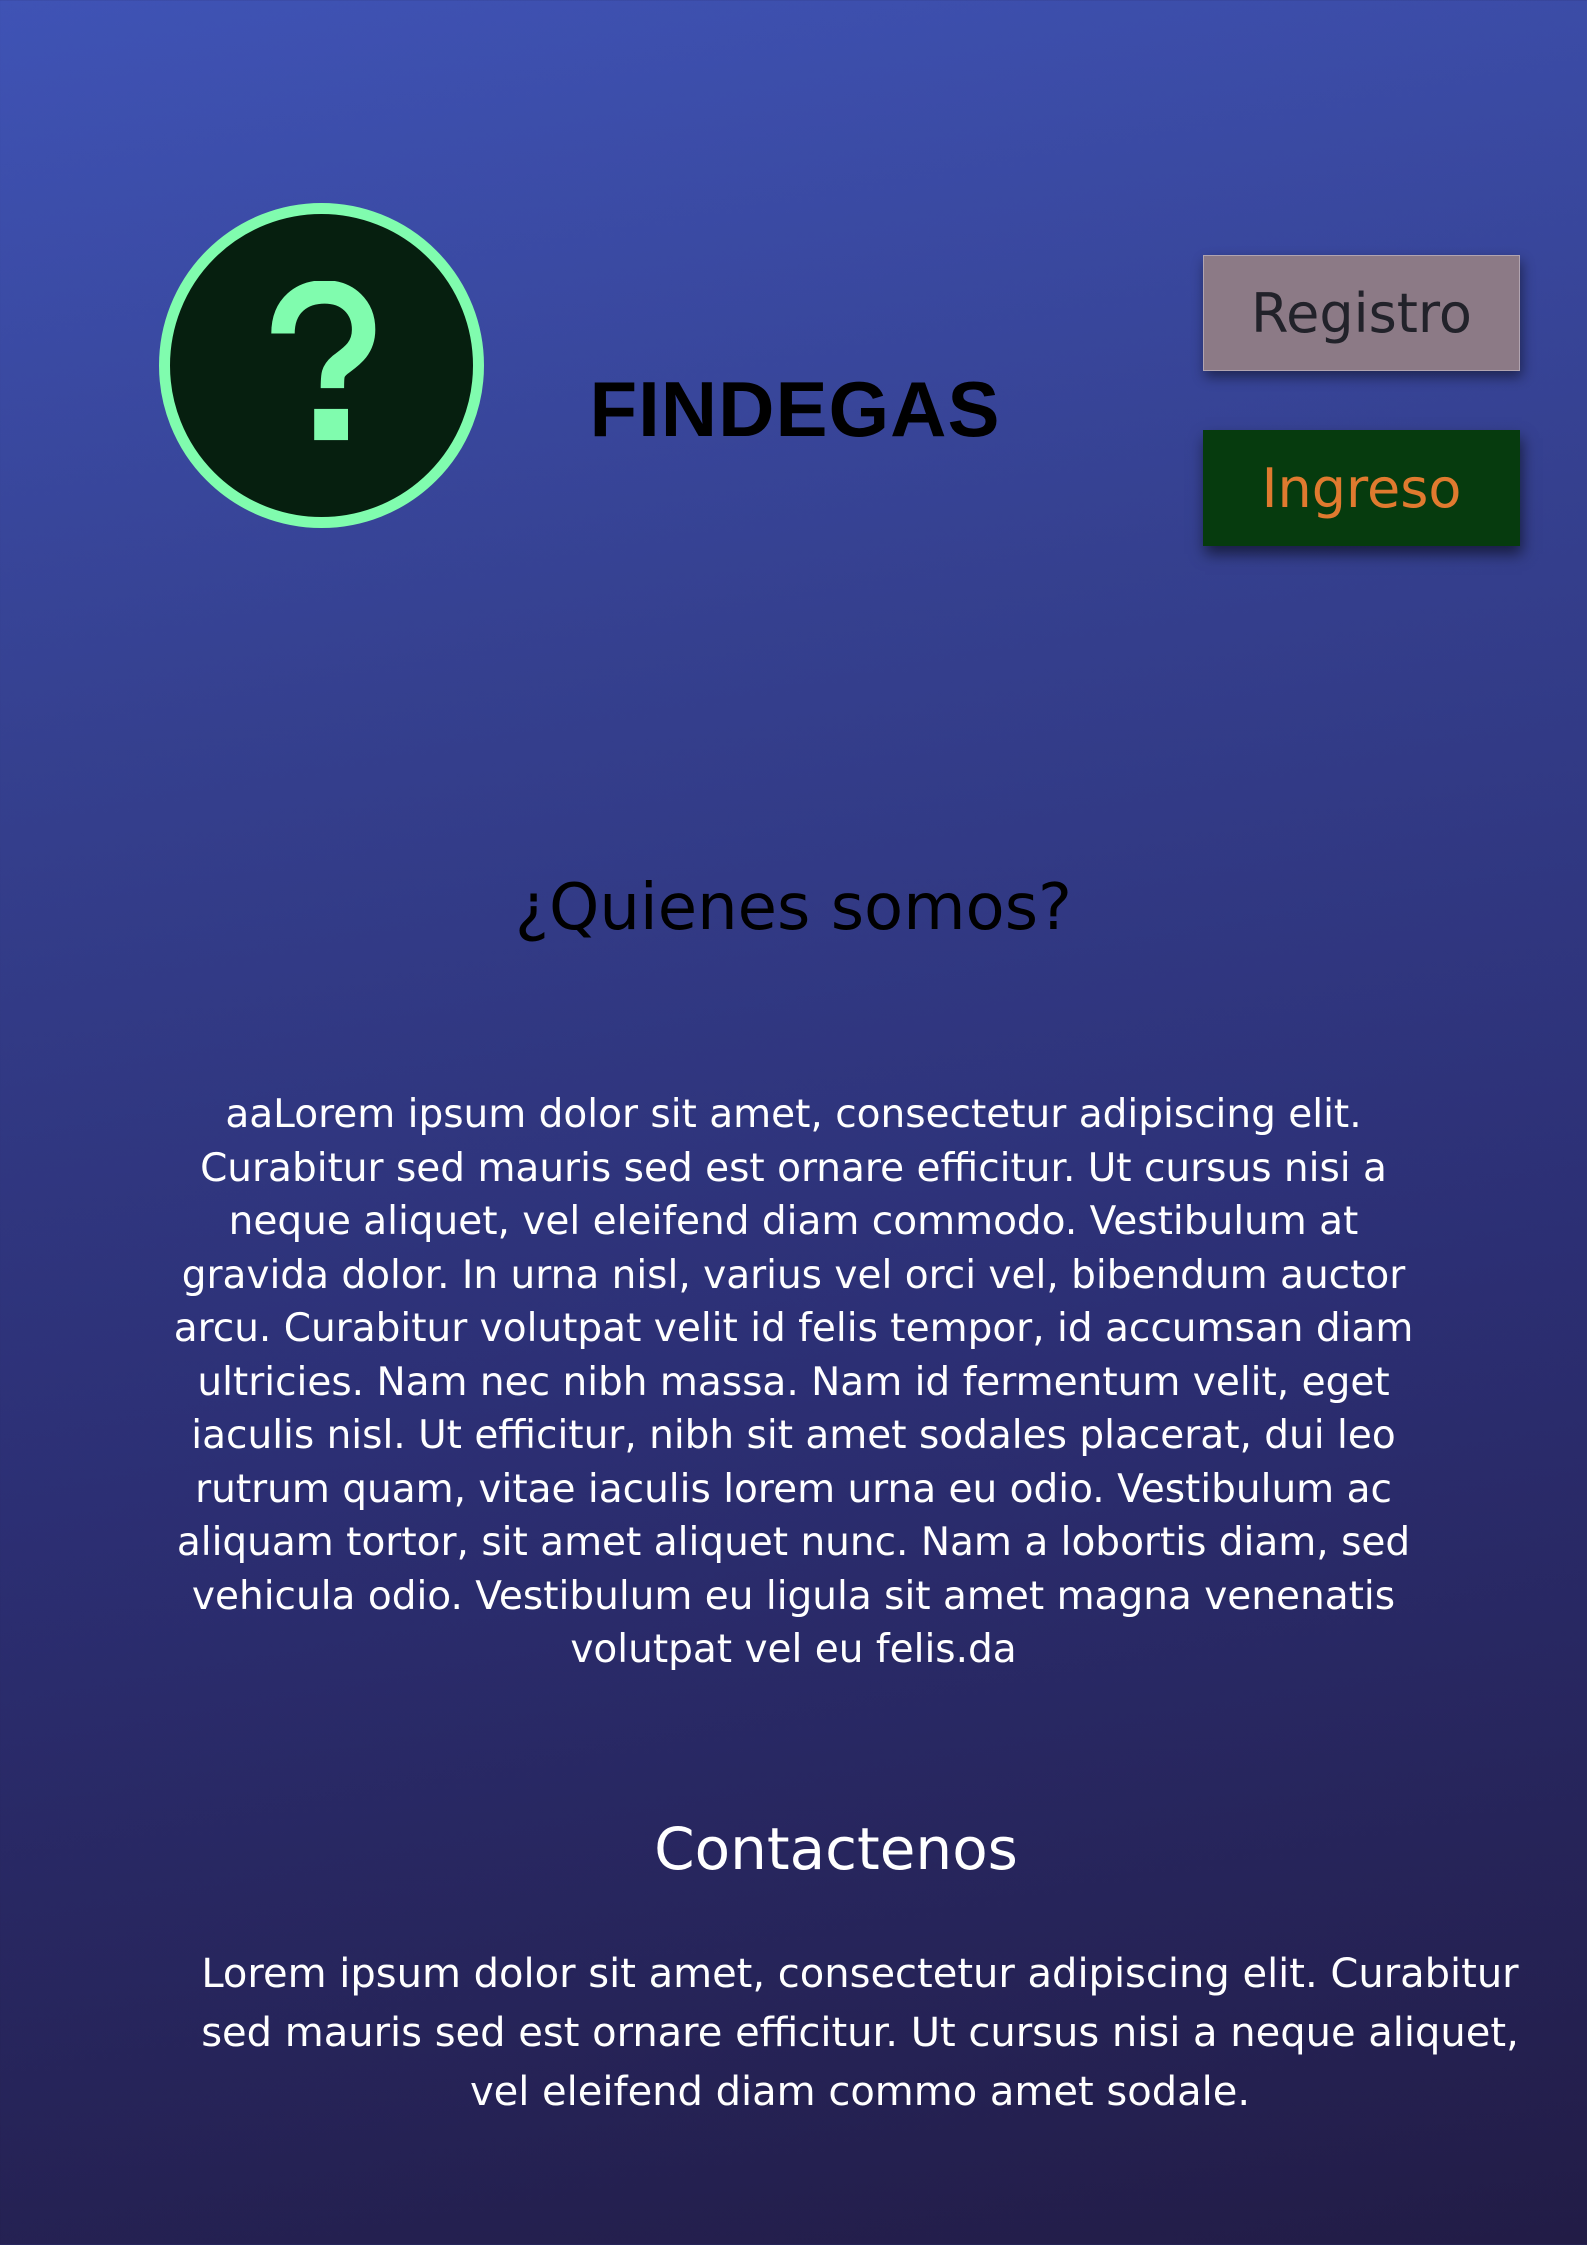 This screenshot has width=1587, height=2245. Describe the element at coordinates (1361, 488) in the screenshot. I see `login-button: Ingreso` at that location.